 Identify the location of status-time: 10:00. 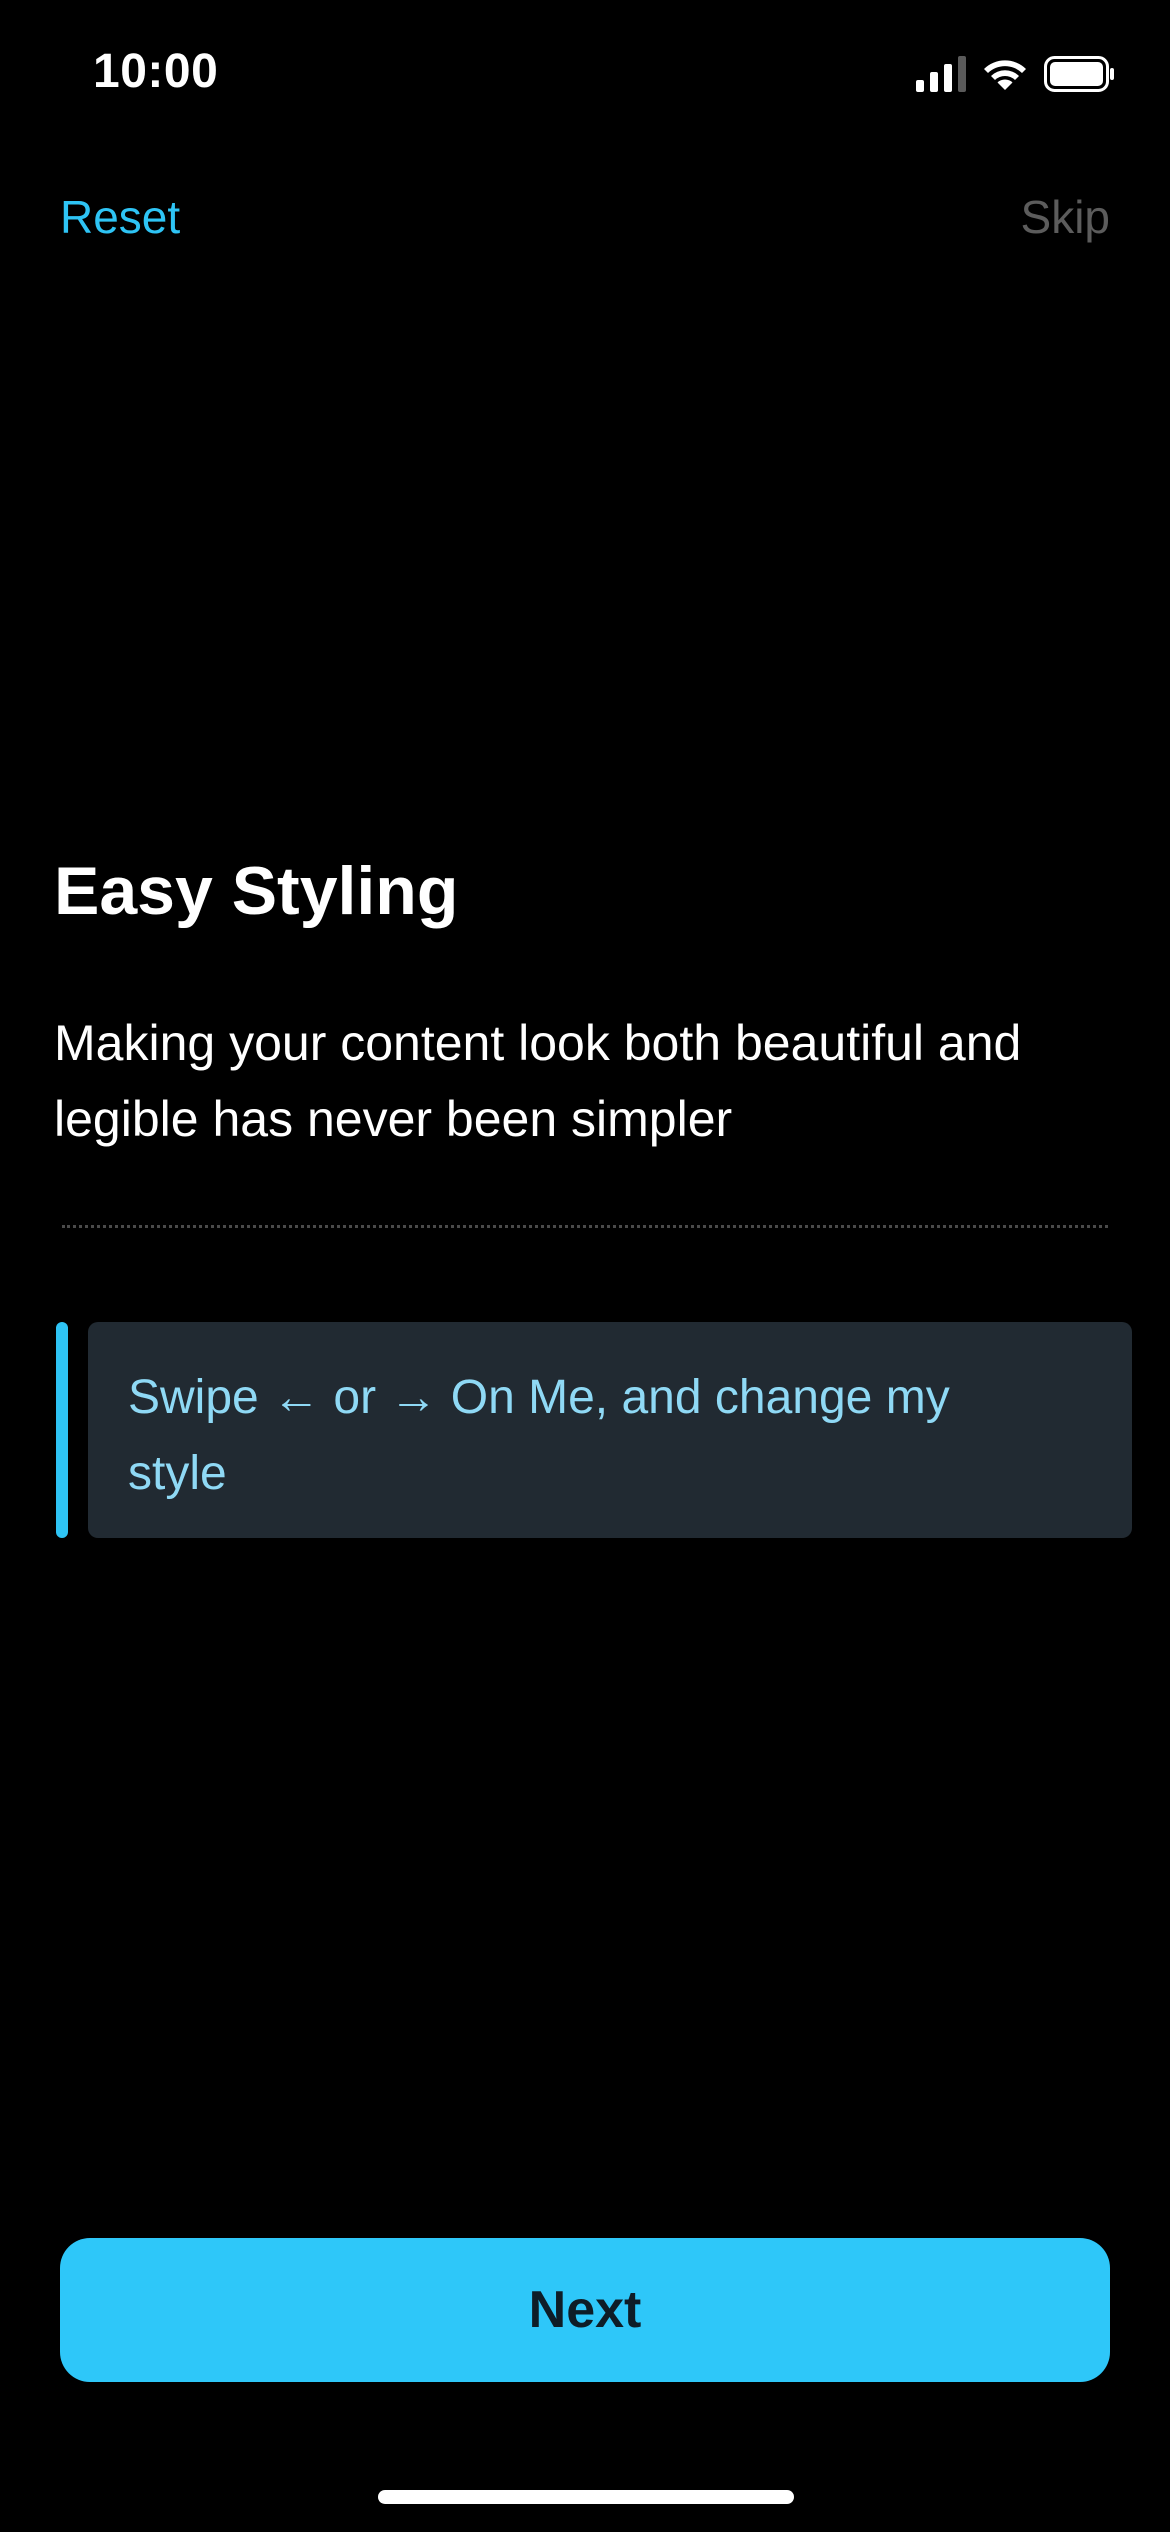
(156, 71).